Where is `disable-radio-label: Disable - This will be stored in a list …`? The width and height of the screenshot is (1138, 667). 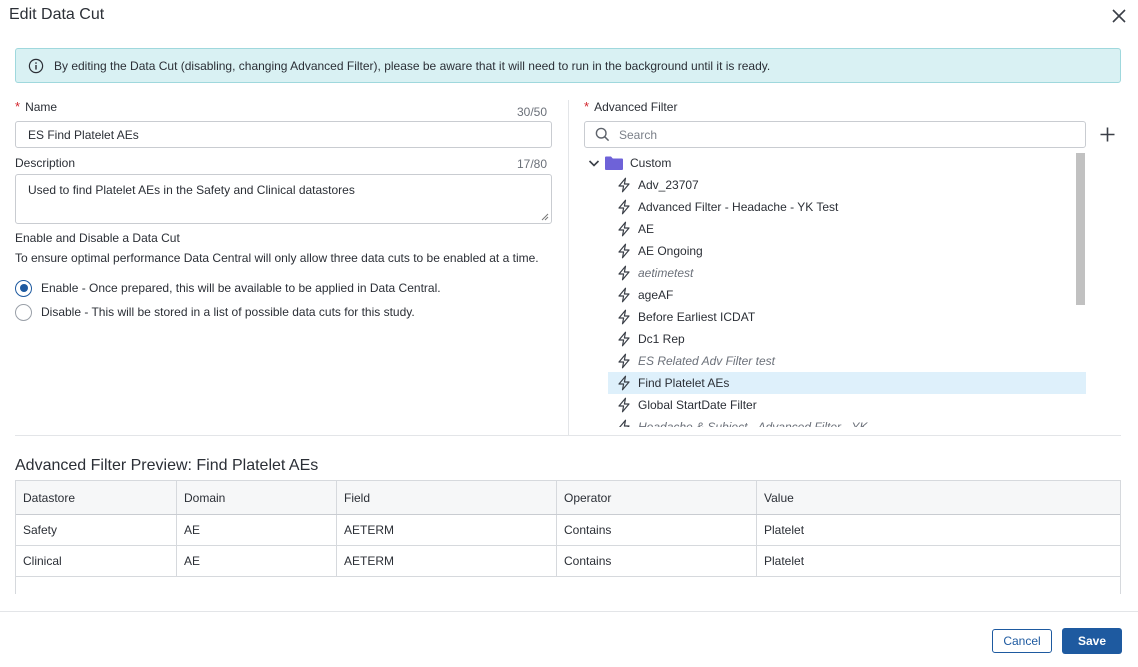 disable-radio-label: Disable - This will be stored in a list … is located at coordinates (228, 312).